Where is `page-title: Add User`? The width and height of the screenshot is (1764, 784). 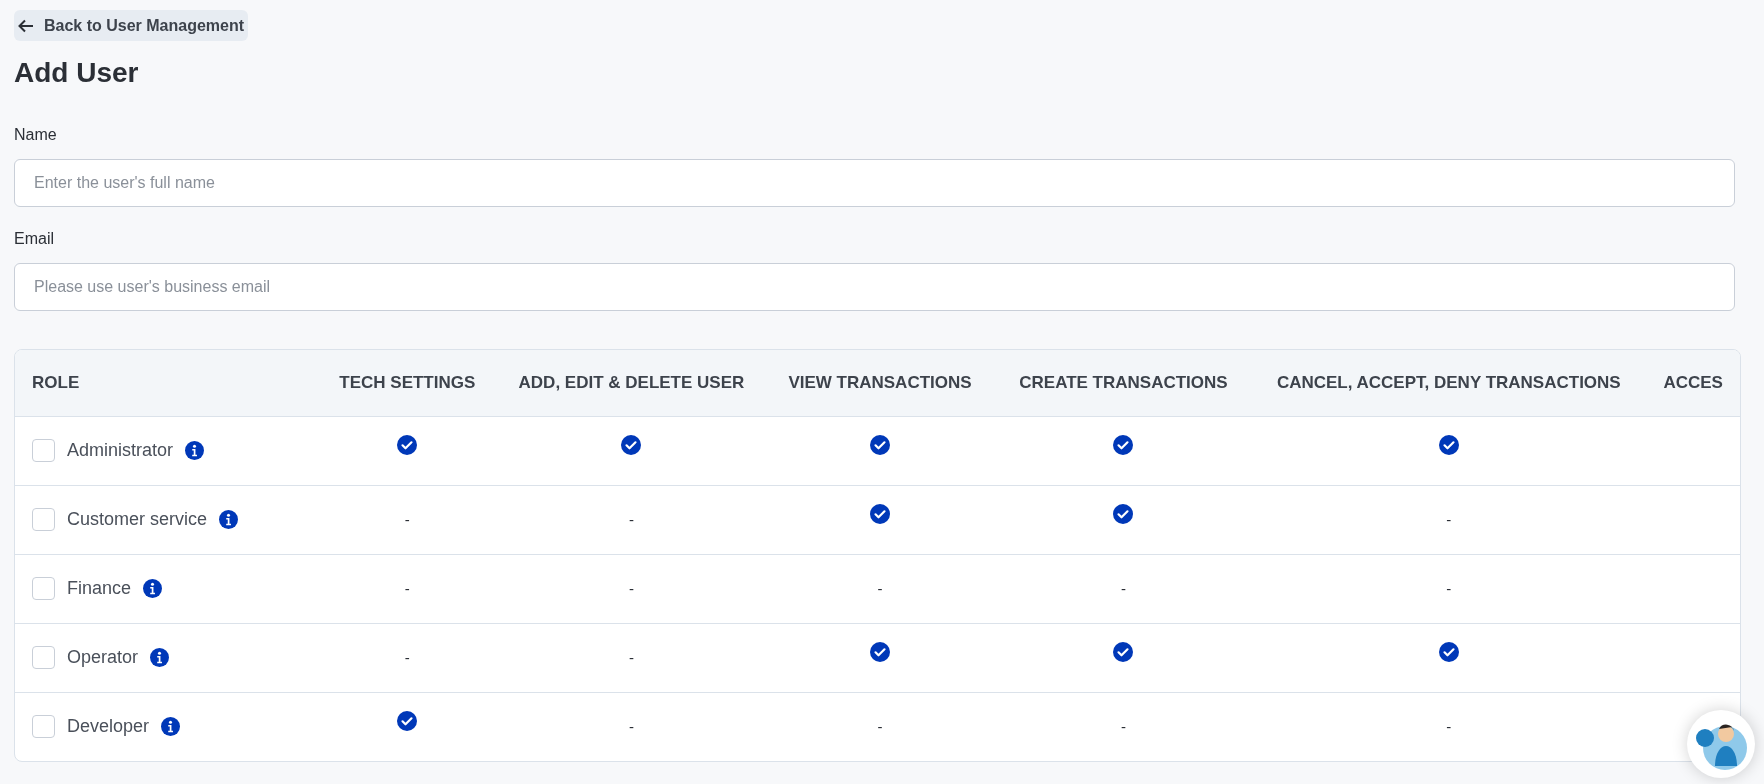
page-title: Add User is located at coordinates (77, 73).